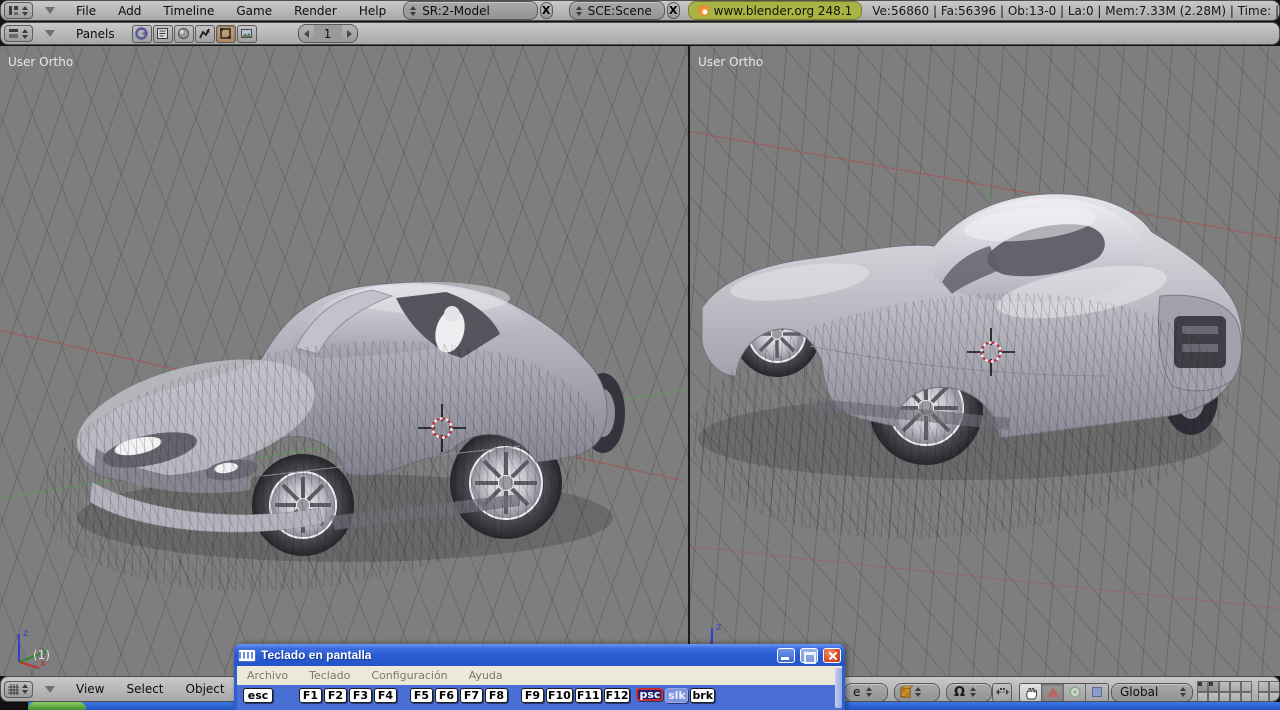 The image size is (1280, 710). I want to click on context-logic-icon, so click(141, 33).